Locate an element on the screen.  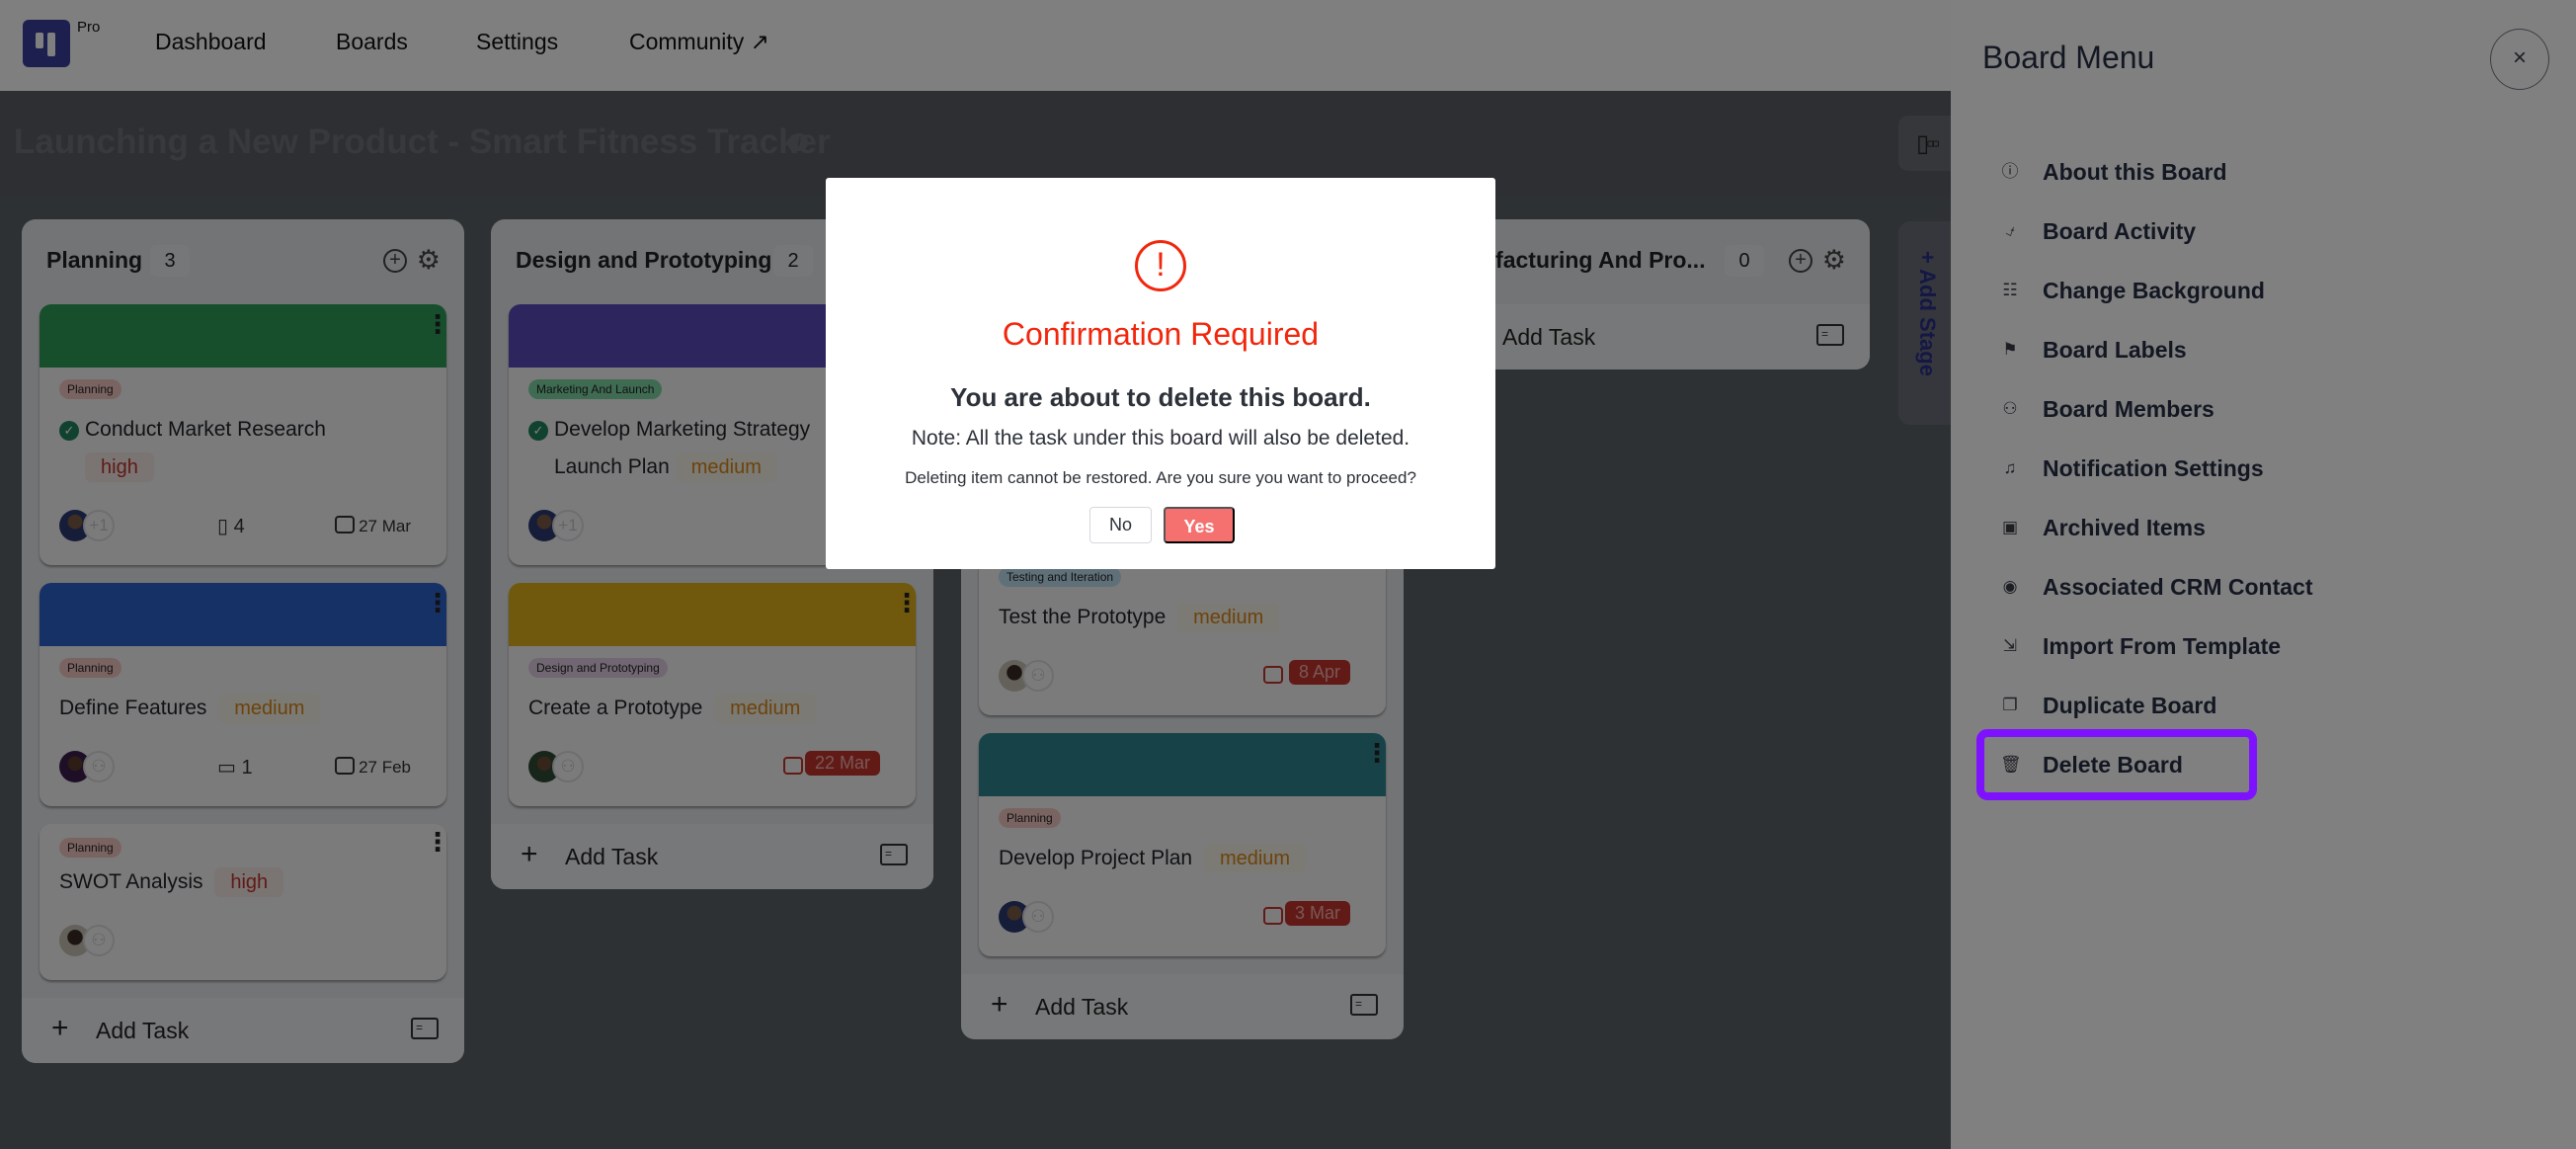
members-icon: ⚇ is located at coordinates (2010, 408).